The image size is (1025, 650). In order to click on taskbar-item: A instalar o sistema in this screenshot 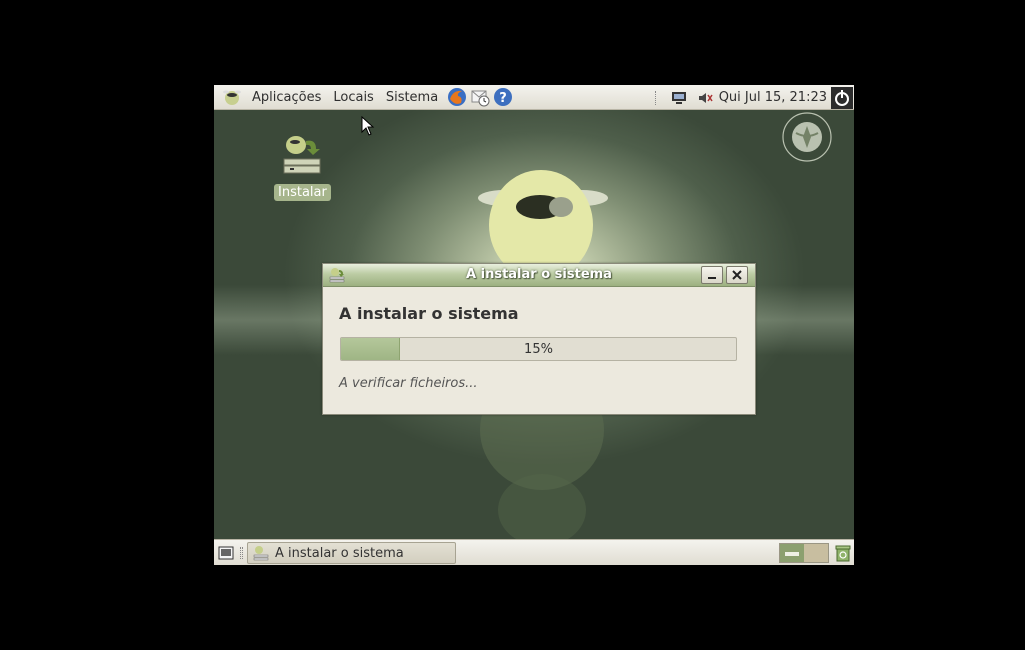, I will do `click(351, 553)`.